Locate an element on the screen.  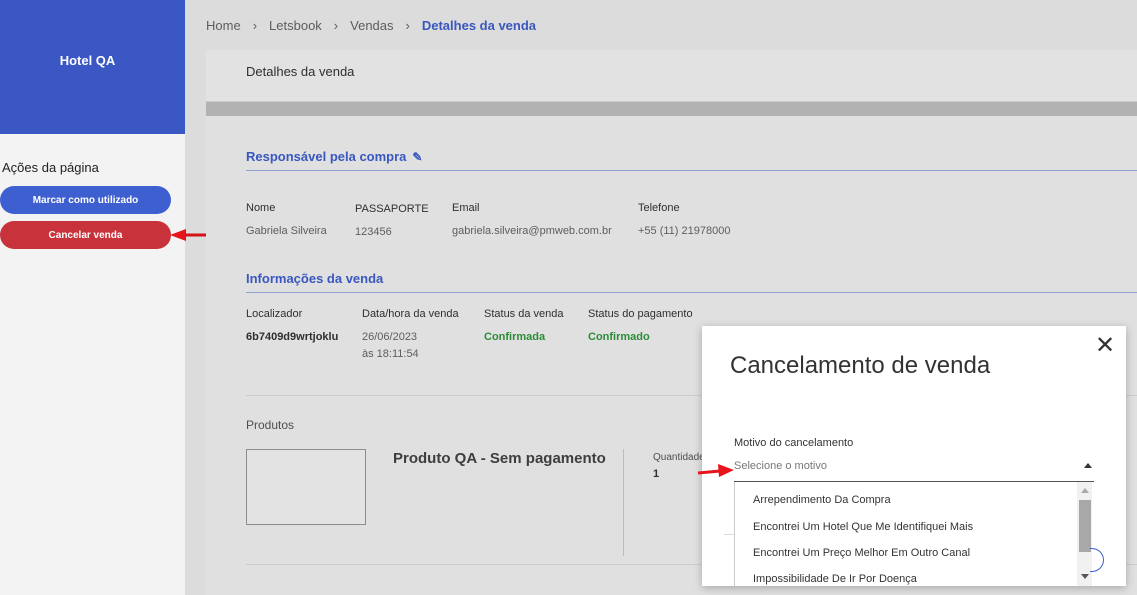
sidebar-header: Hotel QA is located at coordinates (92, 67).